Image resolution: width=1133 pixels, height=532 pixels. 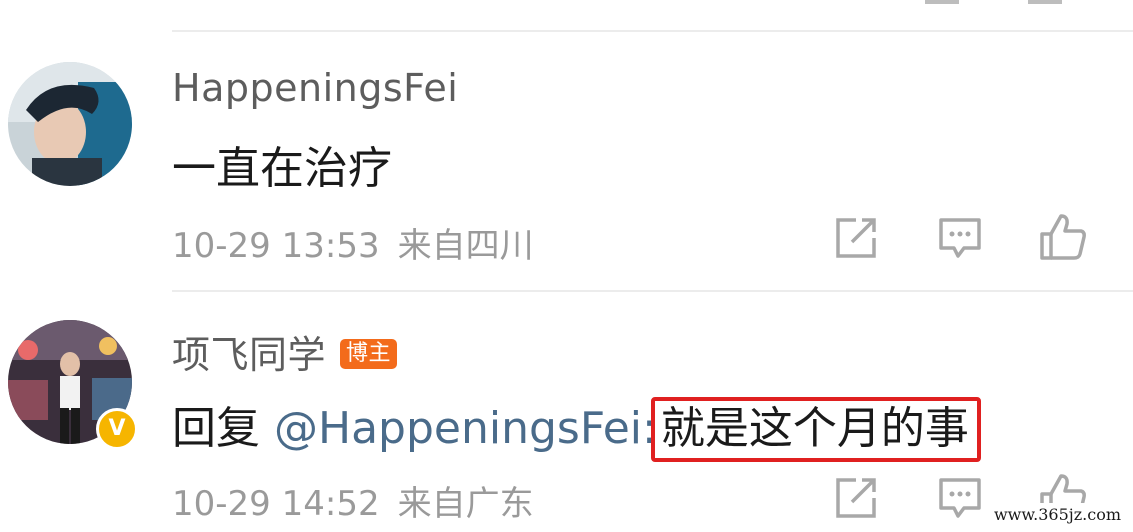 I want to click on comment-meta: 10-29 13:53 来自四川, so click(x=353, y=242).